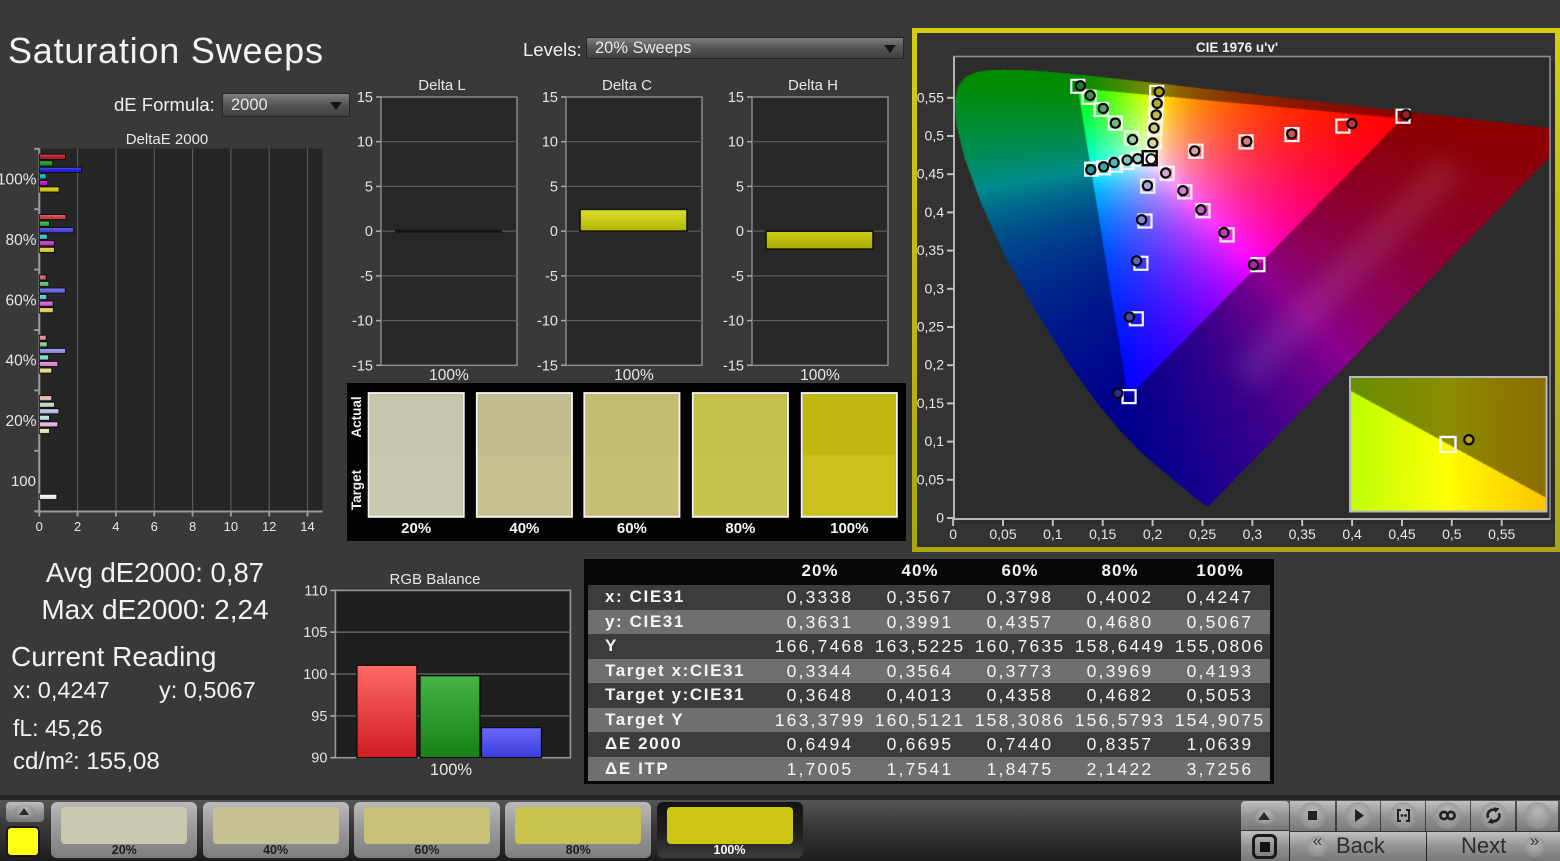 This screenshot has height=861, width=1560. I want to click on svg-text: 8, so click(192, 526).